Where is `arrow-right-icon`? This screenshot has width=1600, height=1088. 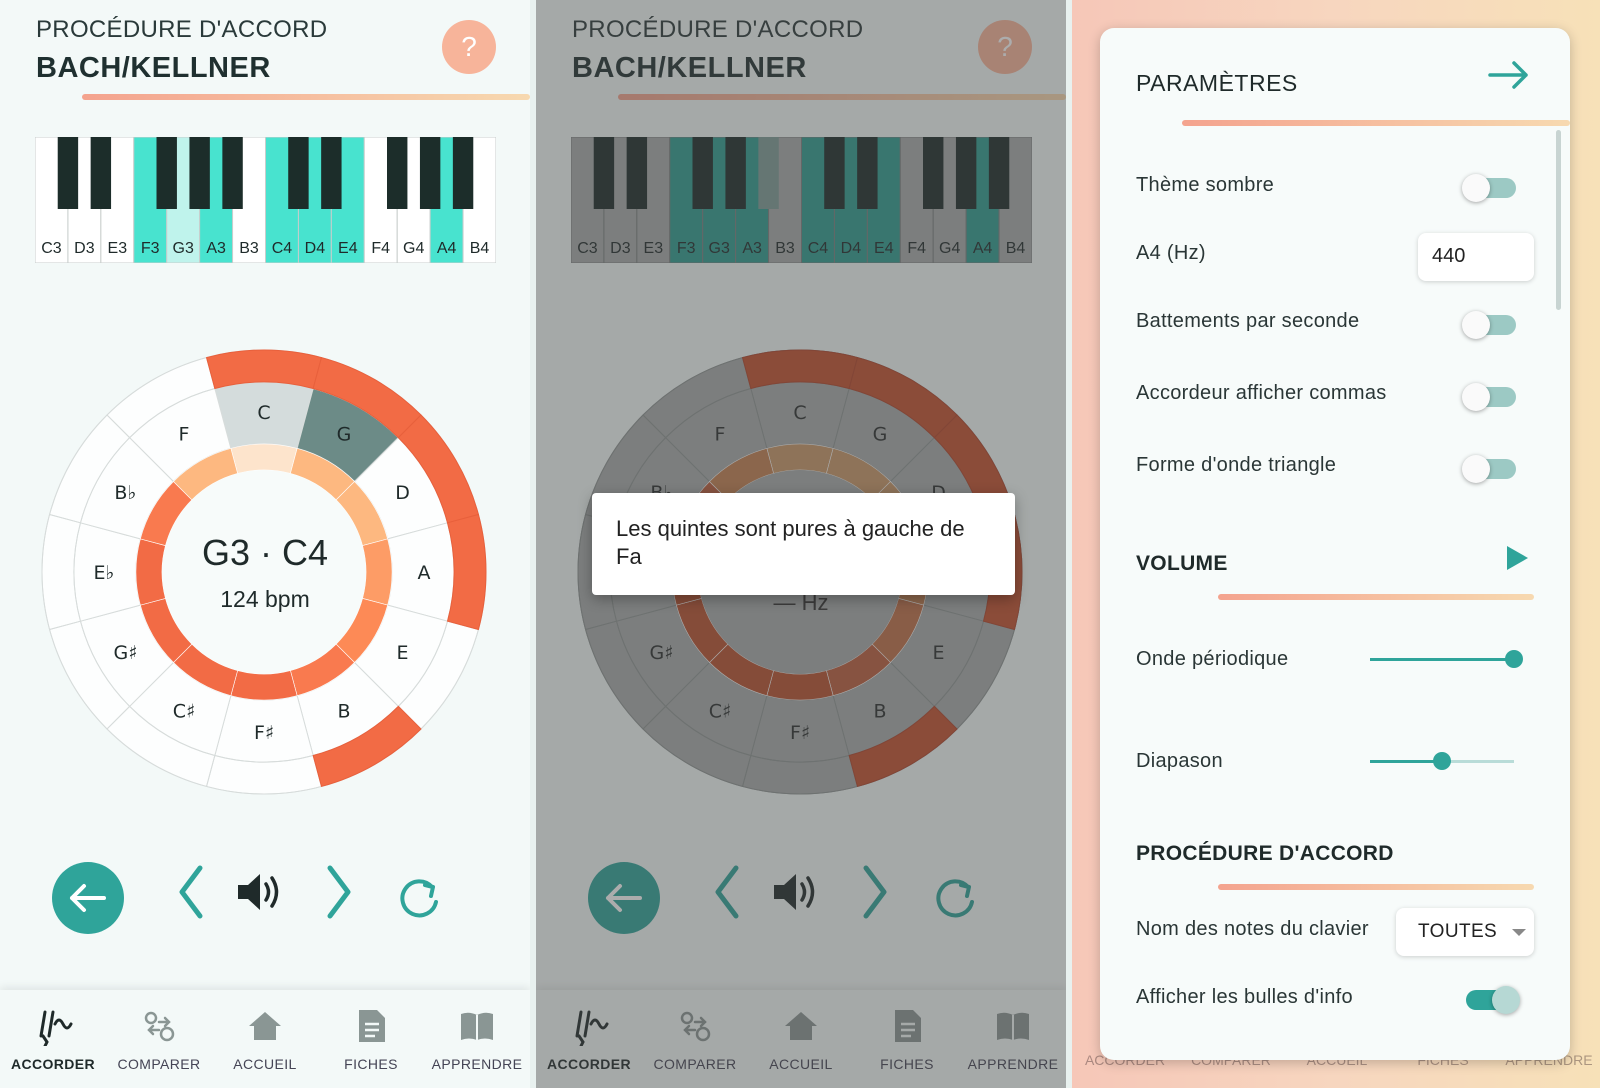 arrow-right-icon is located at coordinates (1509, 75).